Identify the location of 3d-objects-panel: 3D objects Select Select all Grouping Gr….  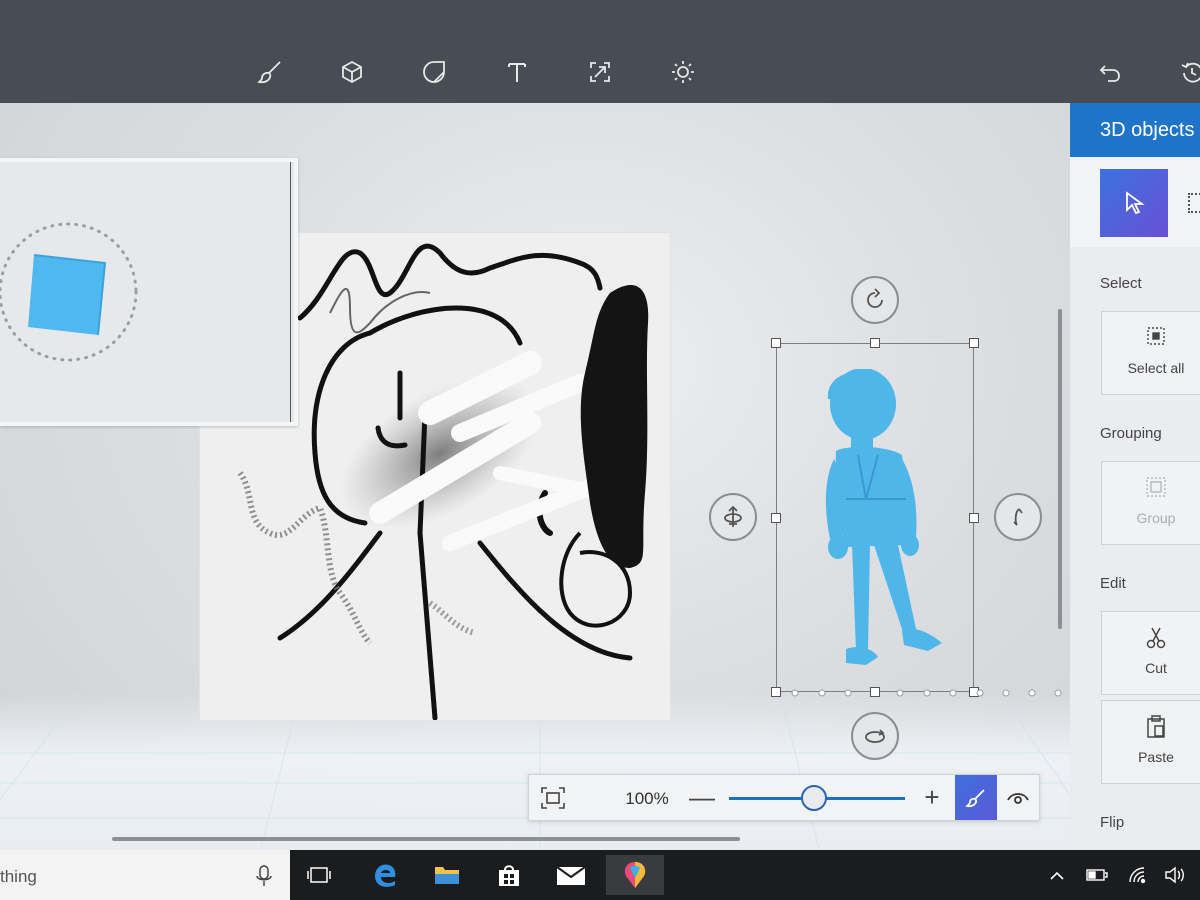
(1135, 476).